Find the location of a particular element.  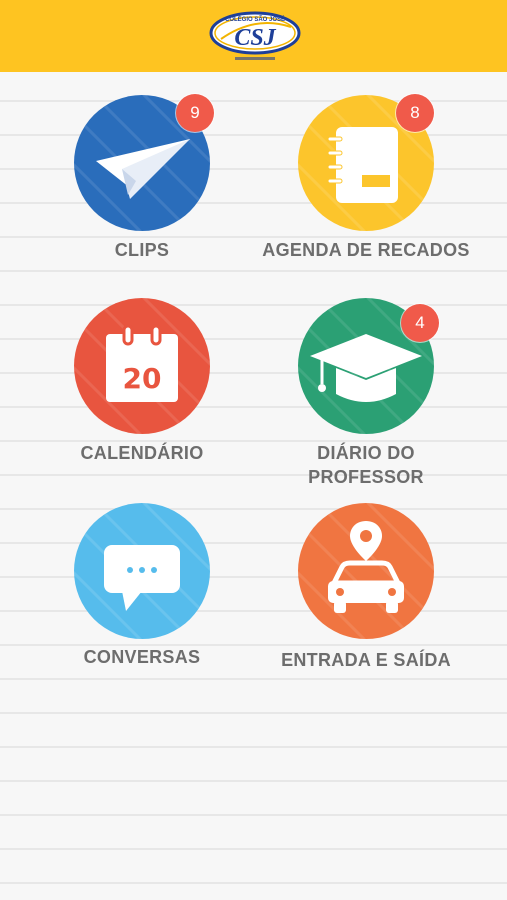

calendar-icon: 20 is located at coordinates (142, 366).